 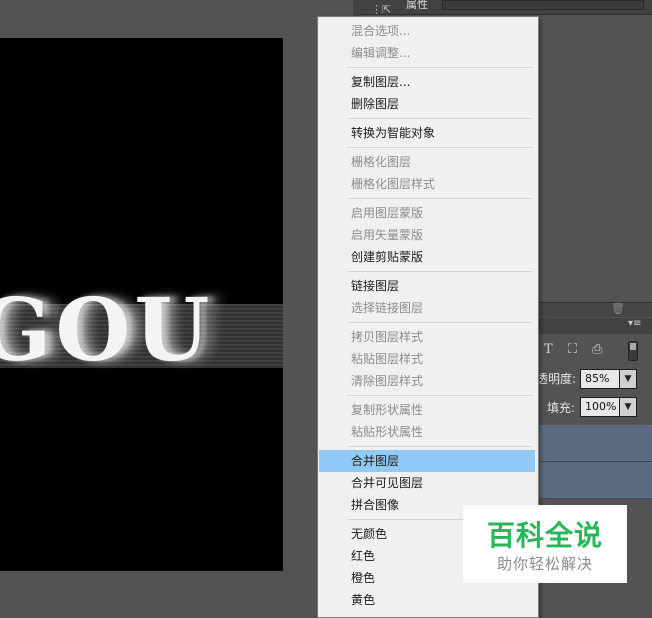 What do you see at coordinates (543, 5) in the screenshot?
I see `properties-tab-field` at bounding box center [543, 5].